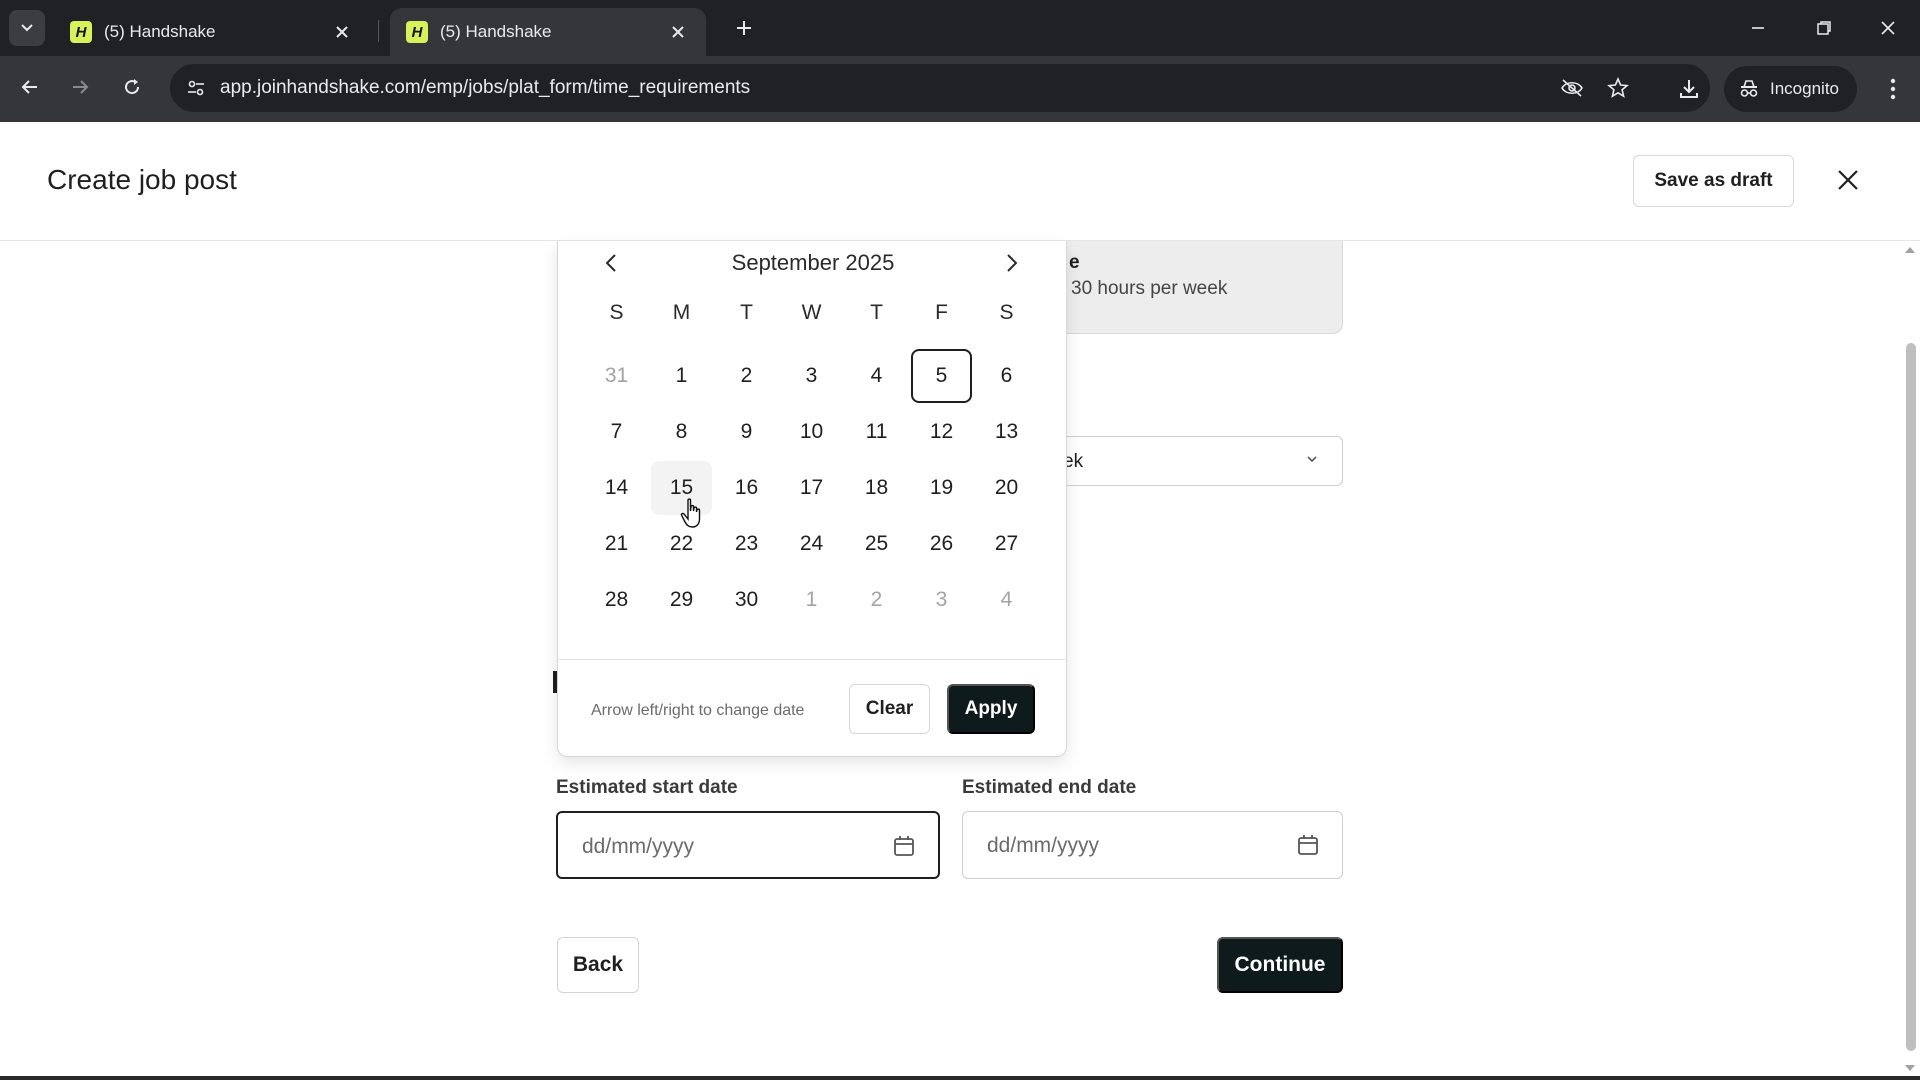  I want to click on keyboard-hint-text: Arrow left/right to change date, so click(698, 710).